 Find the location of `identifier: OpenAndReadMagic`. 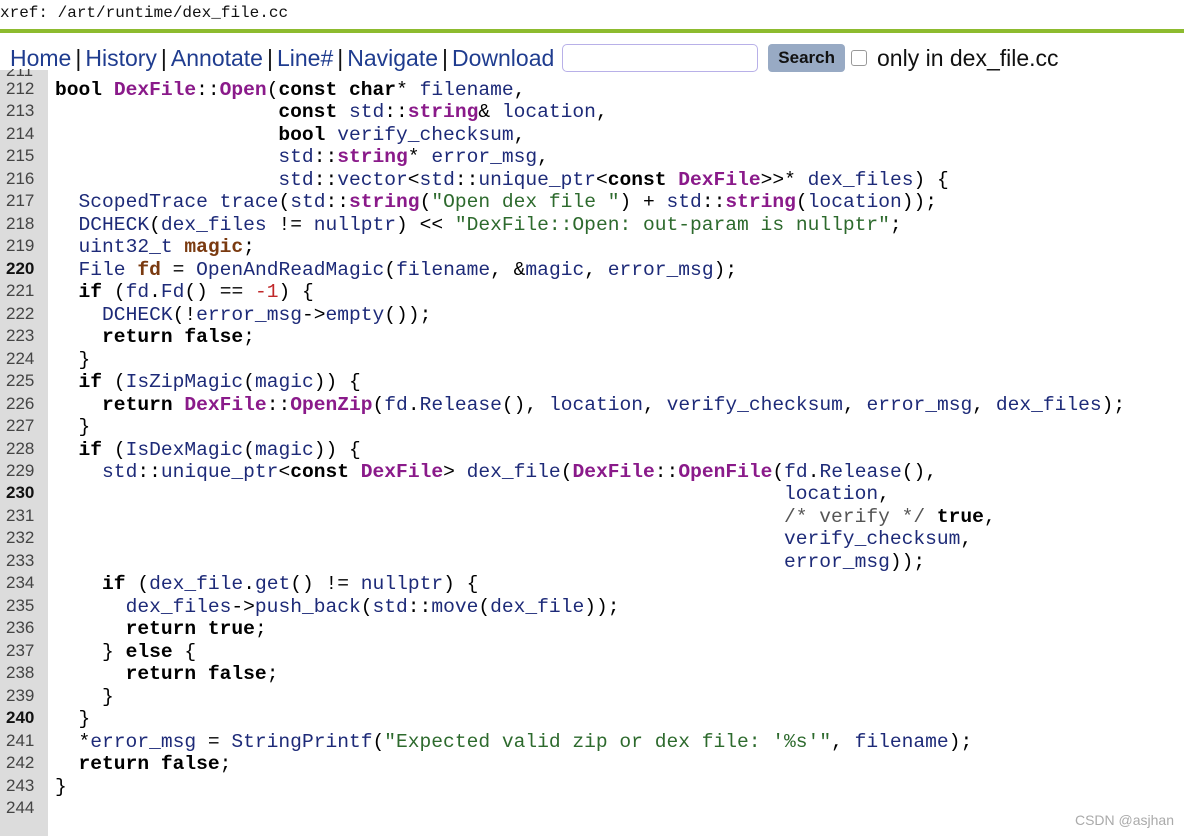

identifier: OpenAndReadMagic is located at coordinates (290, 270).